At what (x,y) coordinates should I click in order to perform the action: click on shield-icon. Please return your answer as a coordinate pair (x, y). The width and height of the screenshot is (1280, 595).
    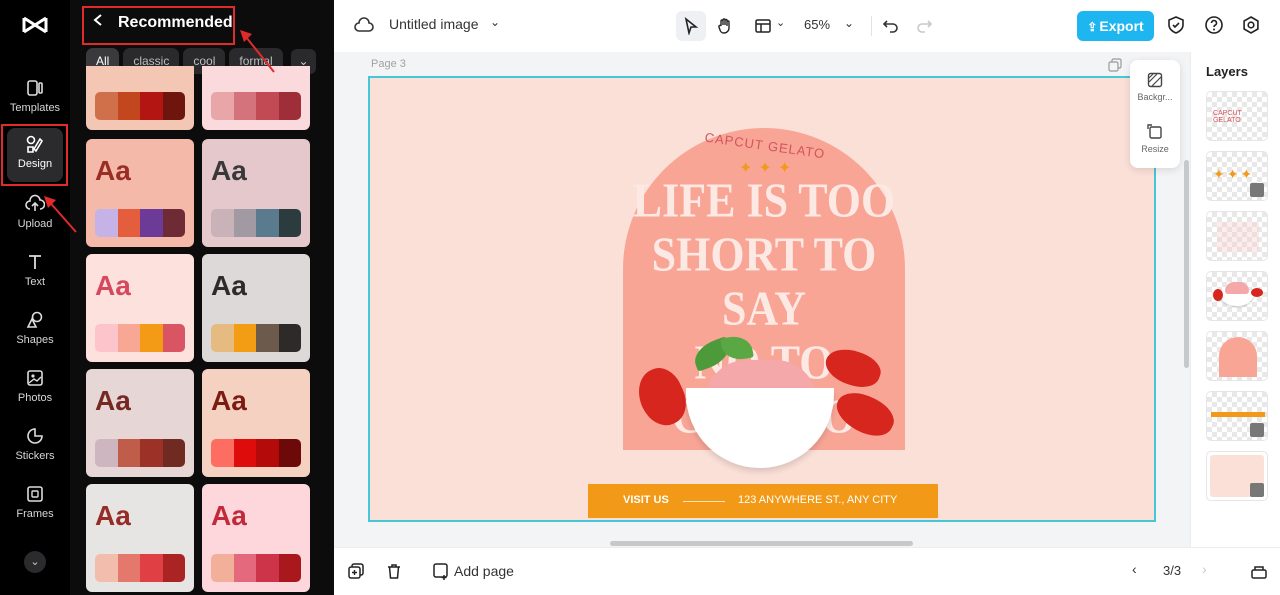
    Looking at the image, I should click on (1176, 25).